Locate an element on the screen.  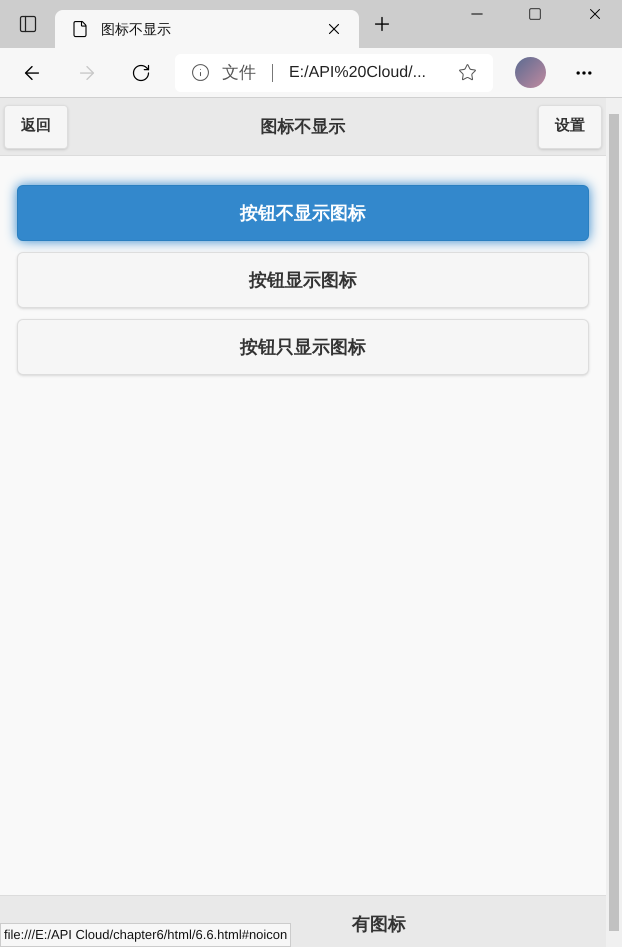
status-url: file:///E:/API Cloud/chapter6/html/6.6.html#noicon is located at coordinates (146, 935).